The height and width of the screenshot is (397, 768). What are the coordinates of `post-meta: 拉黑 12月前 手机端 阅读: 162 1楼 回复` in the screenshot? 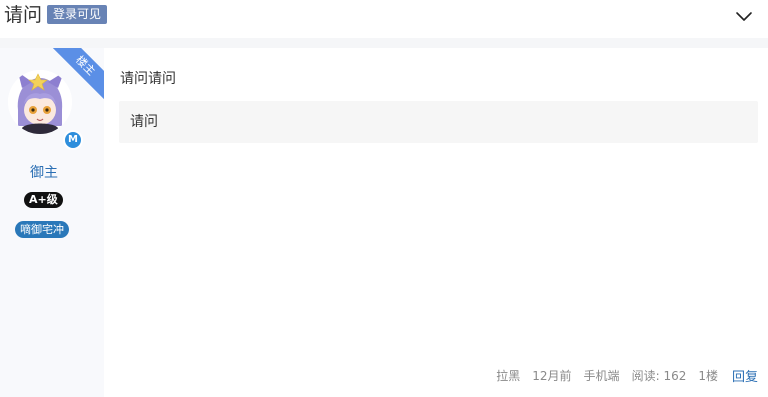 It's located at (627, 375).